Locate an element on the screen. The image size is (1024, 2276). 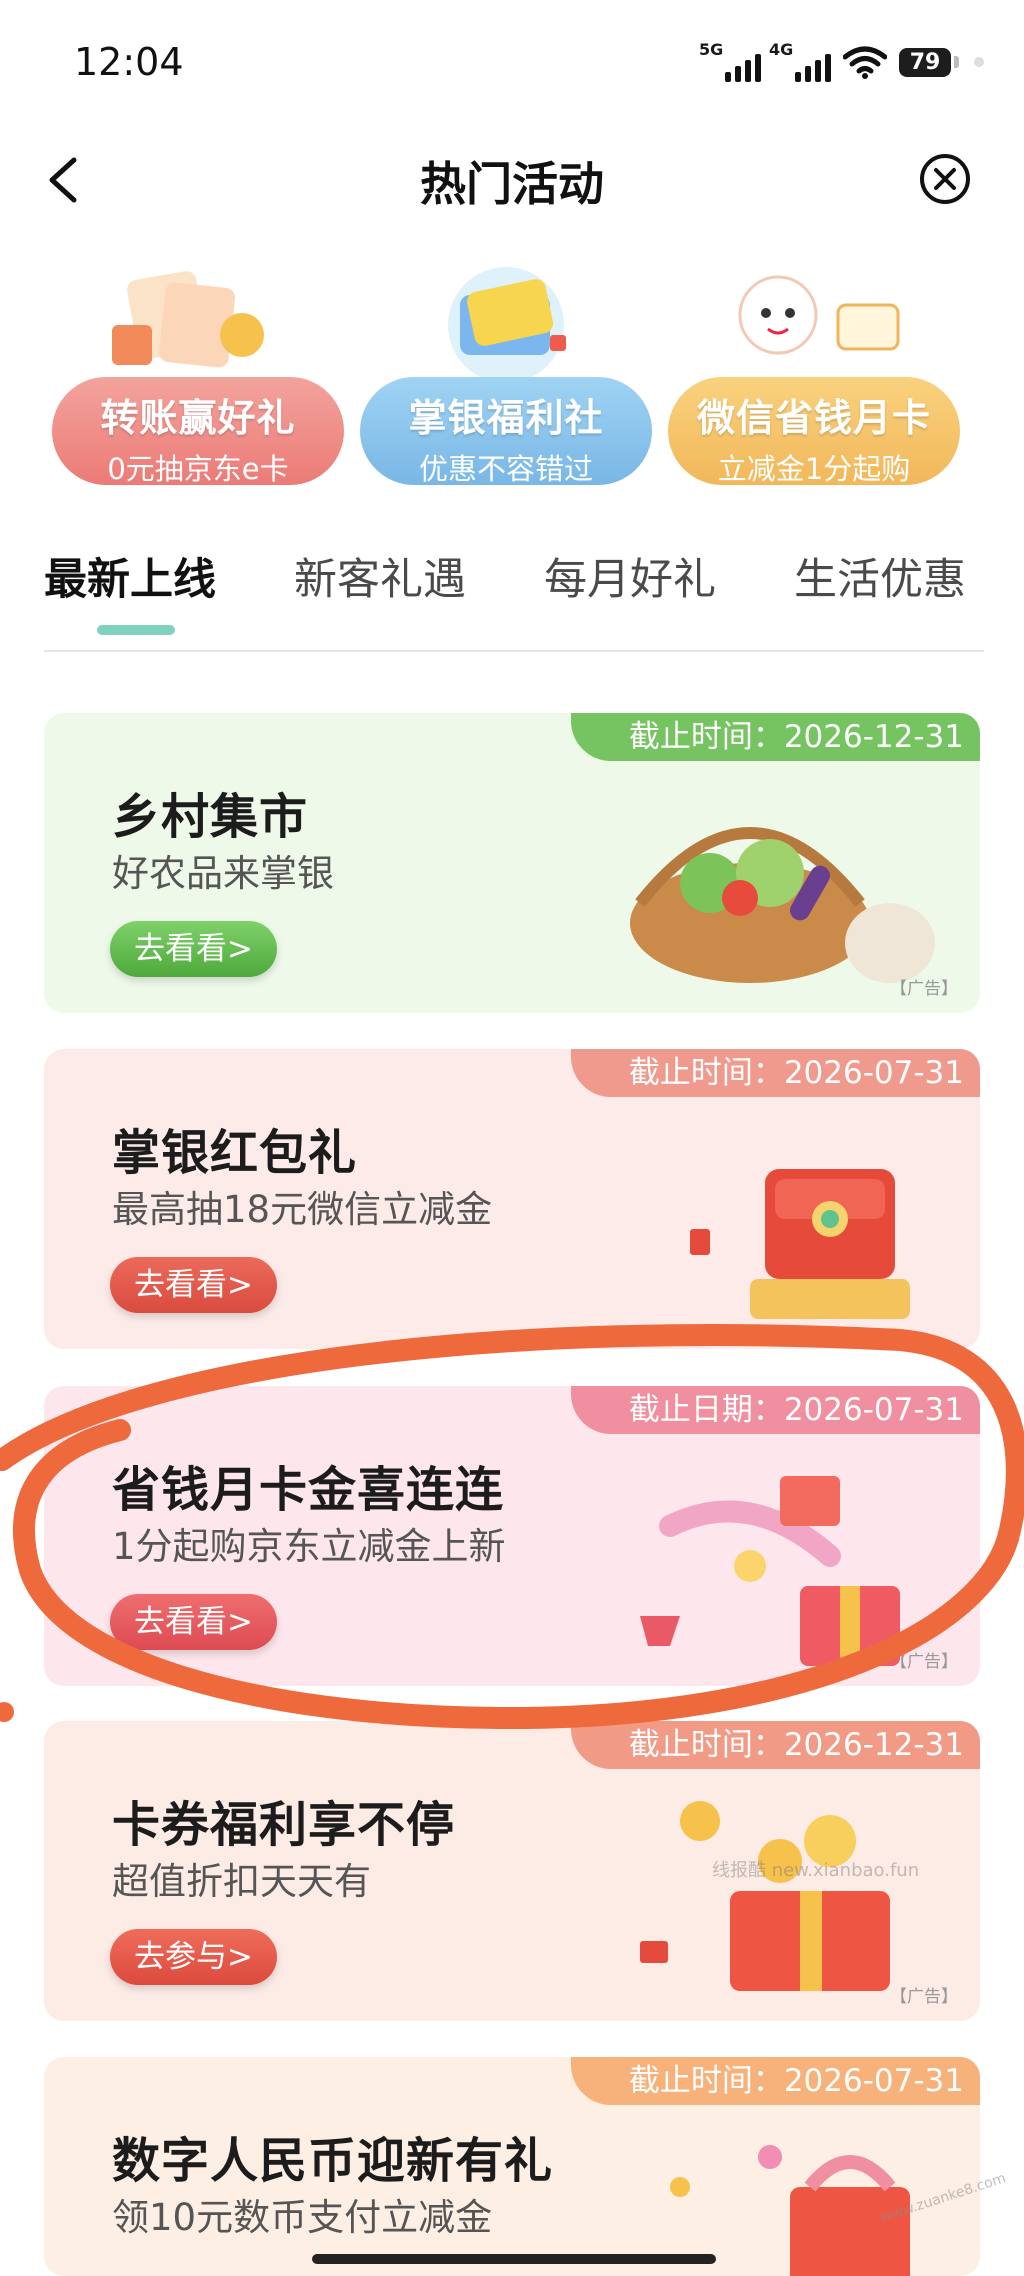
tab-monthly-gift: 每月好礼 is located at coordinates (630, 576).